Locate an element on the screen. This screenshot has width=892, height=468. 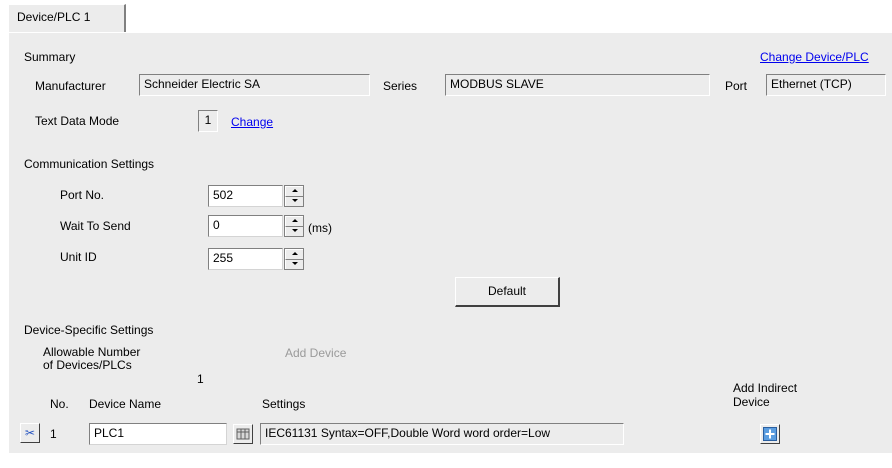
add-indirect-device-button is located at coordinates (770, 434).